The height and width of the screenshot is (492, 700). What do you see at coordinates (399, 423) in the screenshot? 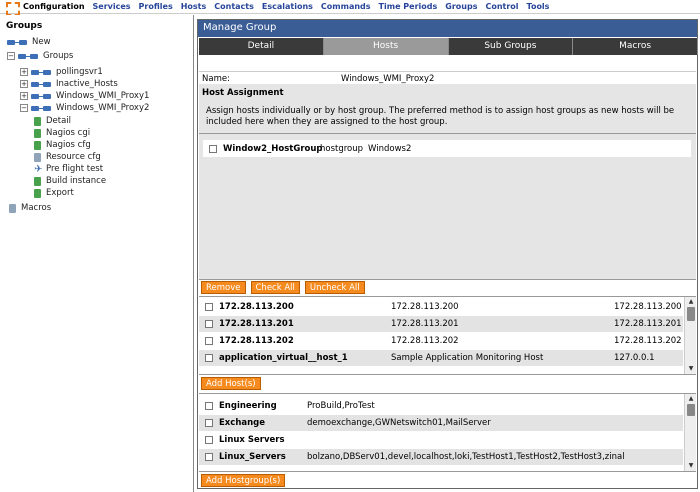
I see `hostgroup-members: demoexchange,GWNetswitch01,MailServer` at bounding box center [399, 423].